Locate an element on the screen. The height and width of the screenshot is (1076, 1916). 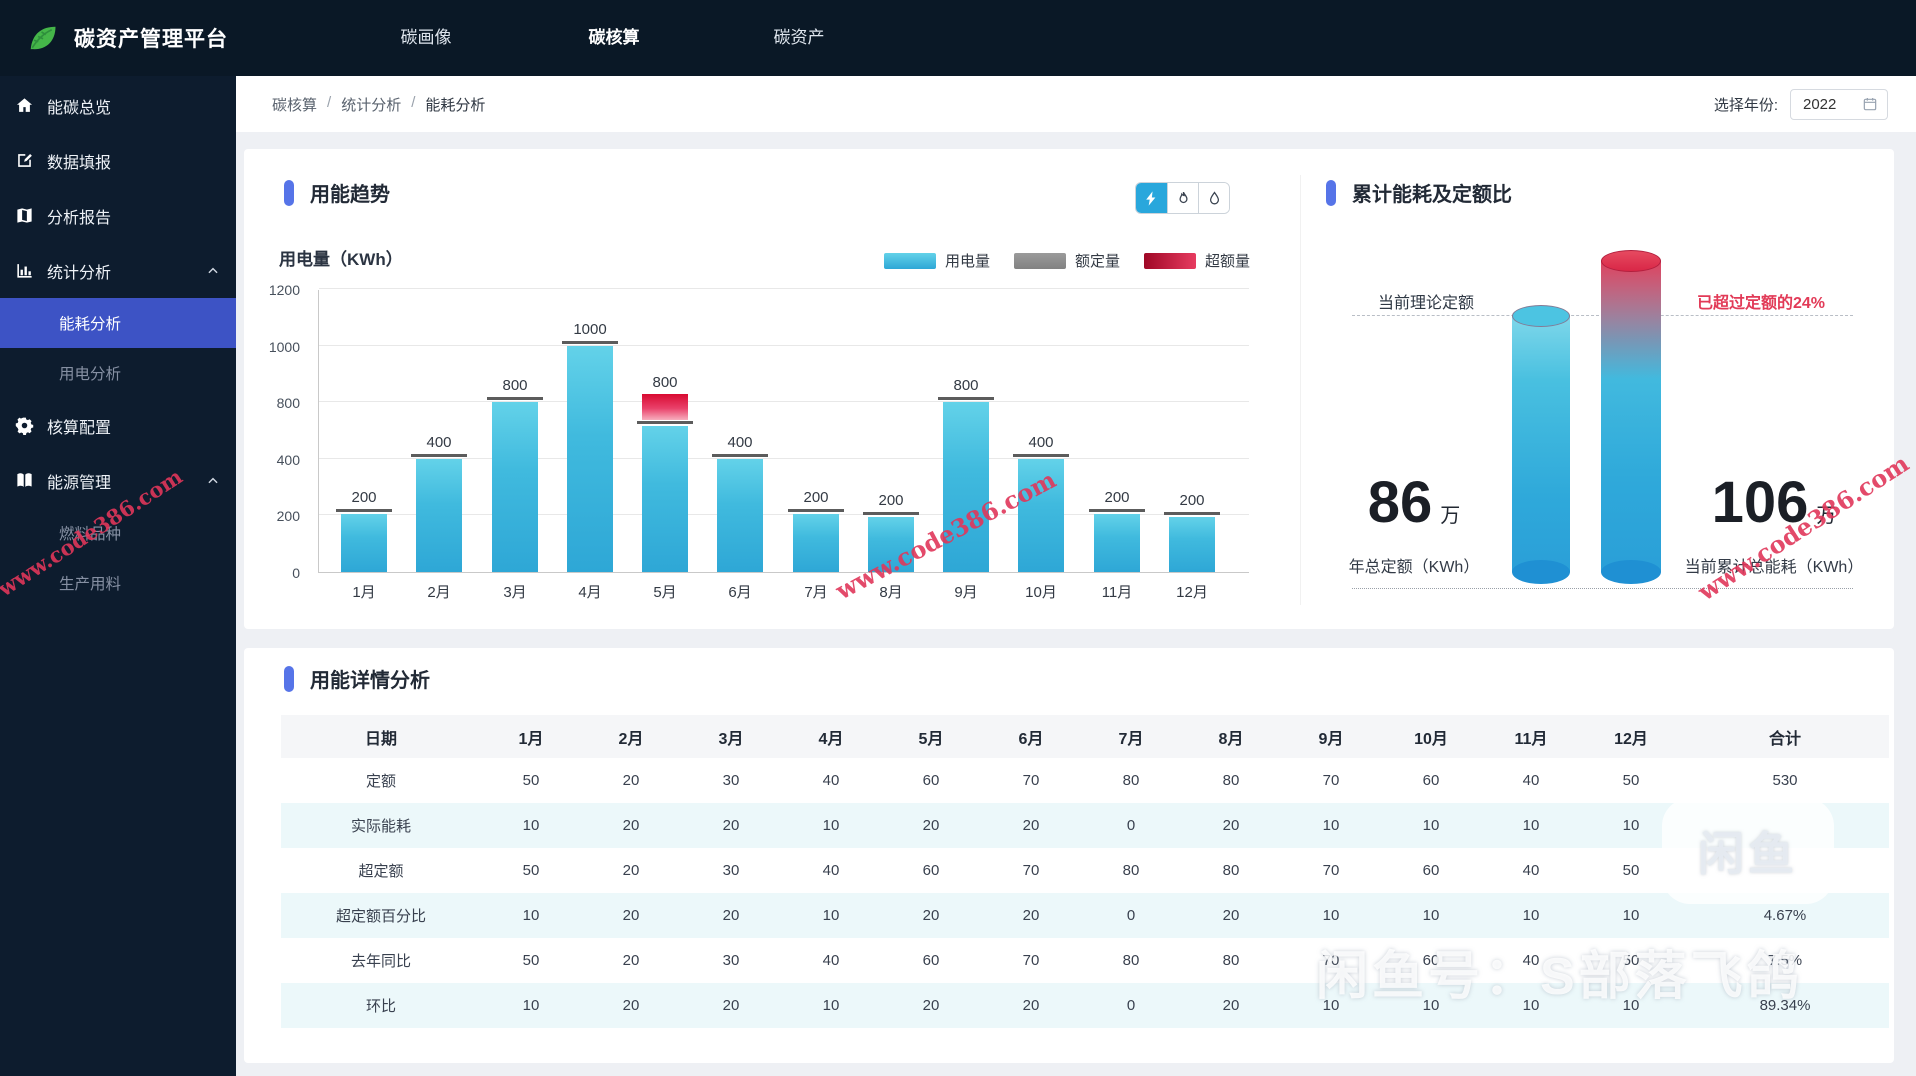
flame-toggle-button is located at coordinates (1182, 198).